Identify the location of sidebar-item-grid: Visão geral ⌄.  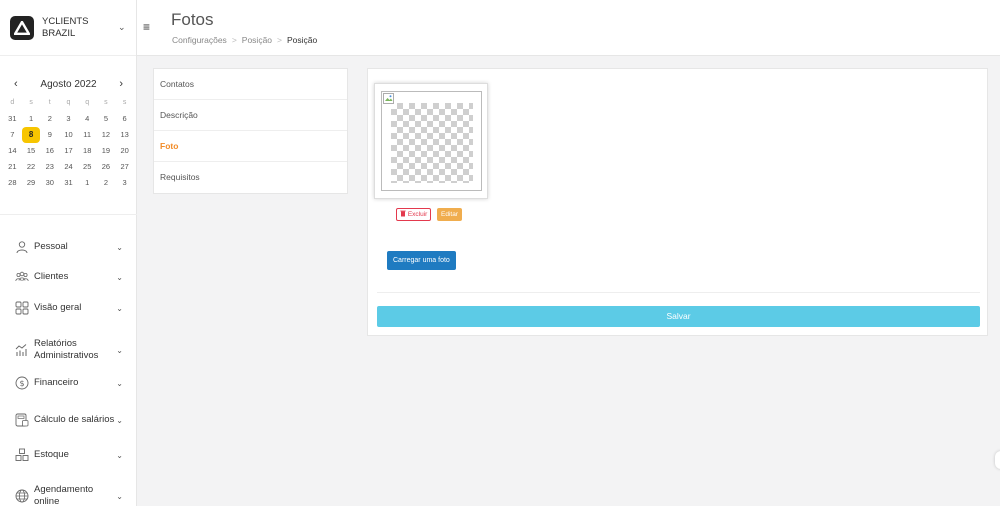
(68, 308).